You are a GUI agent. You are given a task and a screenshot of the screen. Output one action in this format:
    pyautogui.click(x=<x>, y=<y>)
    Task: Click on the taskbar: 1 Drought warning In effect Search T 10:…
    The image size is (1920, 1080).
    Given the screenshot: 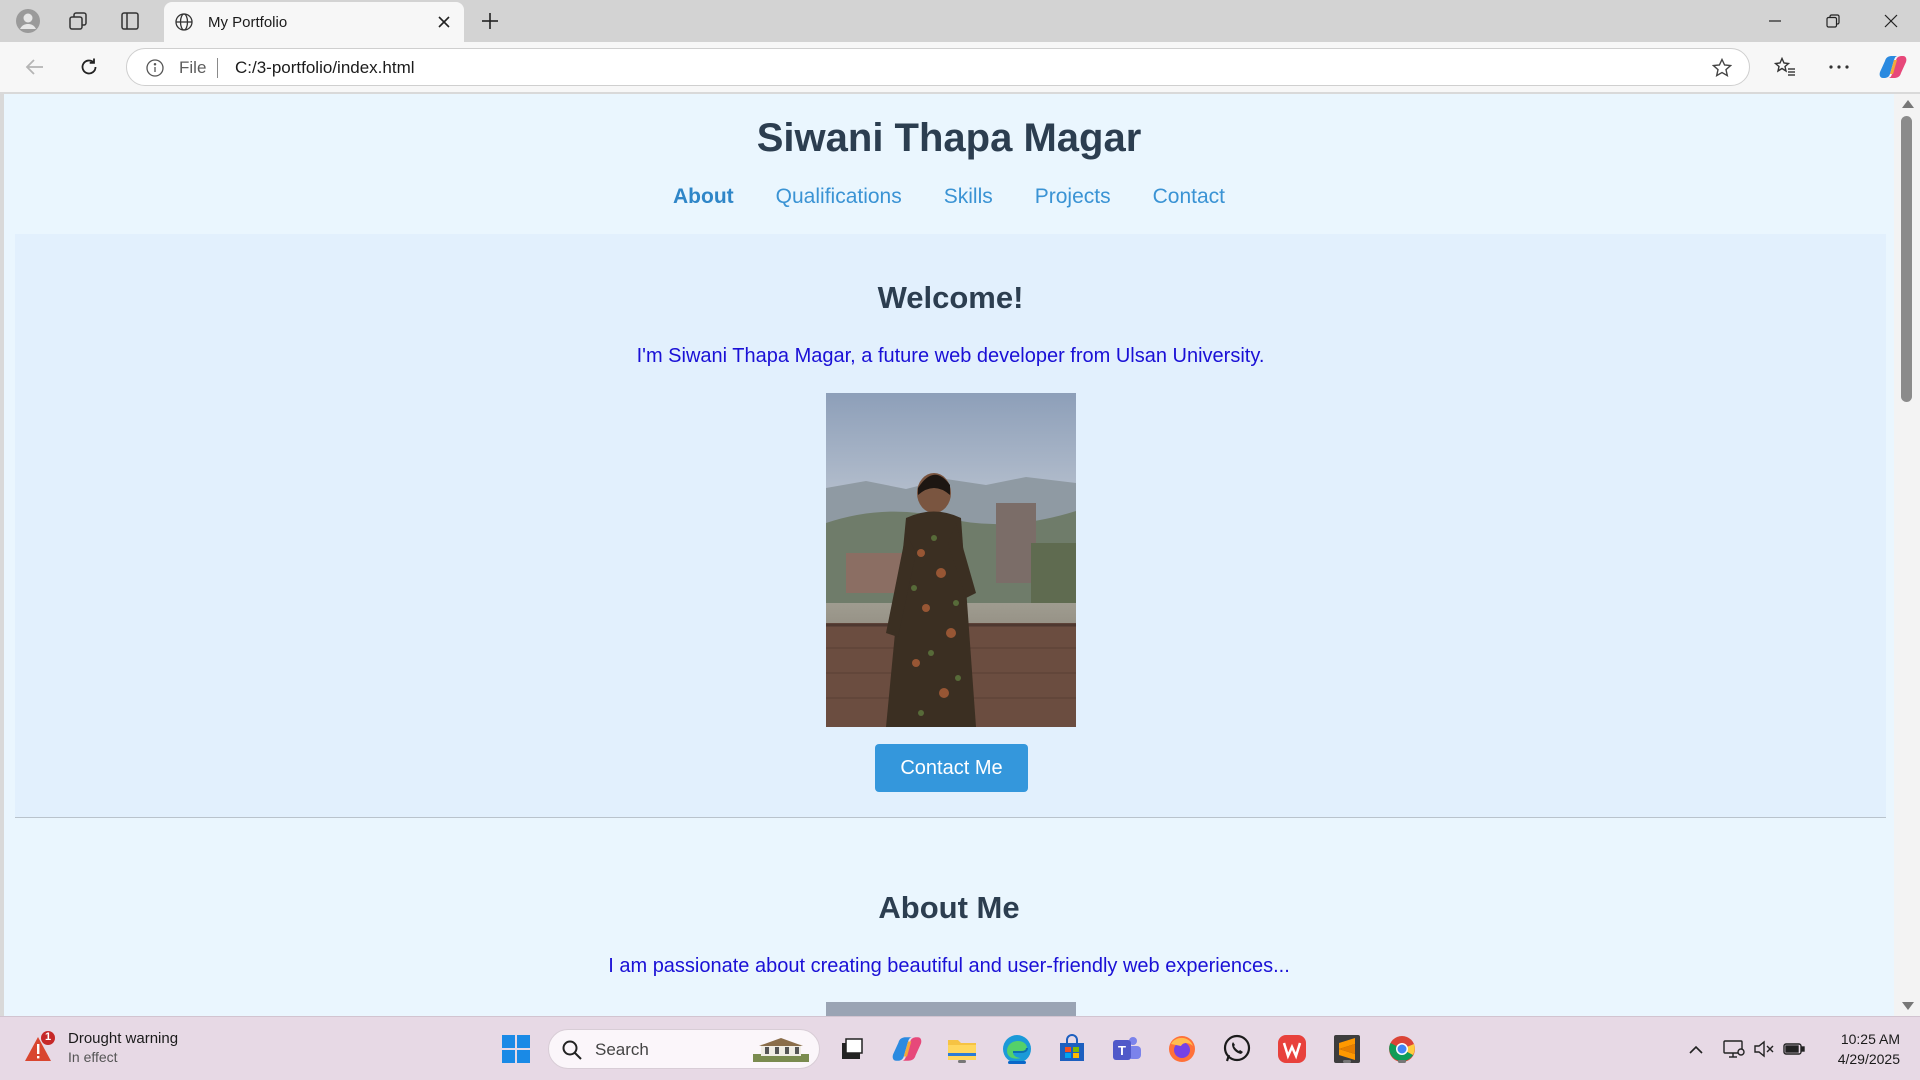 What is the action you would take?
    pyautogui.click(x=960, y=1048)
    